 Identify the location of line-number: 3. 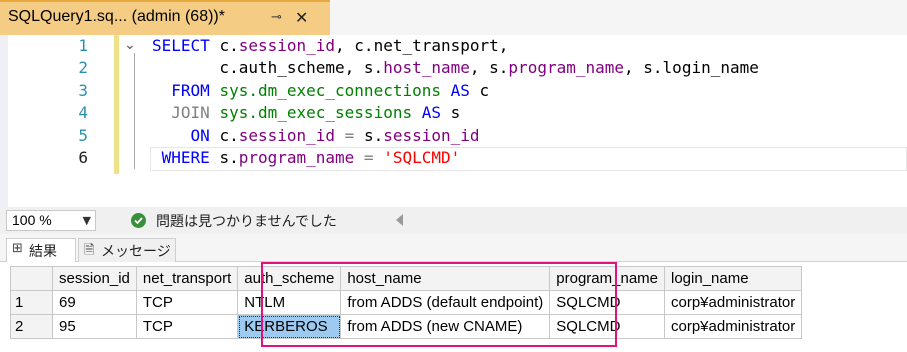
(83, 90).